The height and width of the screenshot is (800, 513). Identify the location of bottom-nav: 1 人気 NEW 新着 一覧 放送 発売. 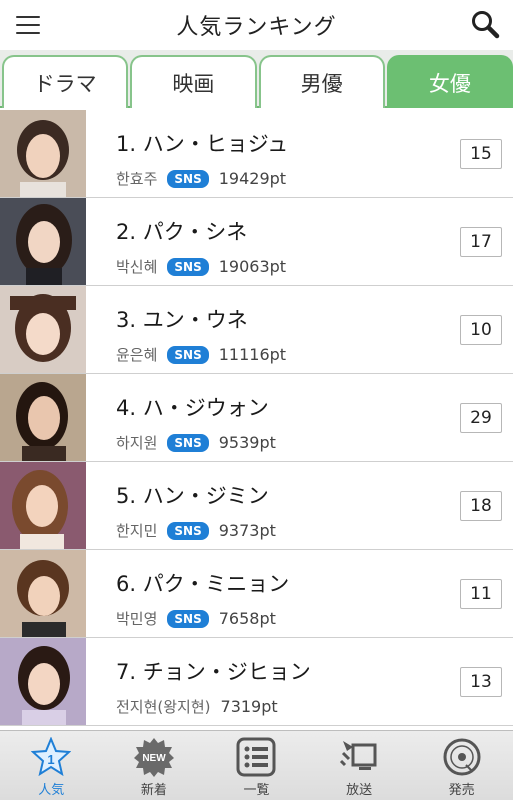
(256, 765).